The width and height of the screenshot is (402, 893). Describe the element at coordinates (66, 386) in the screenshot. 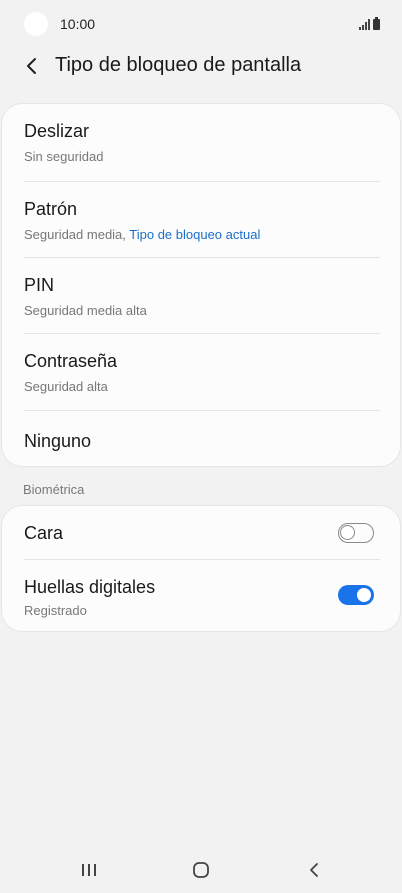

I see `lock-option-subtitle: Seguridad alta` at that location.